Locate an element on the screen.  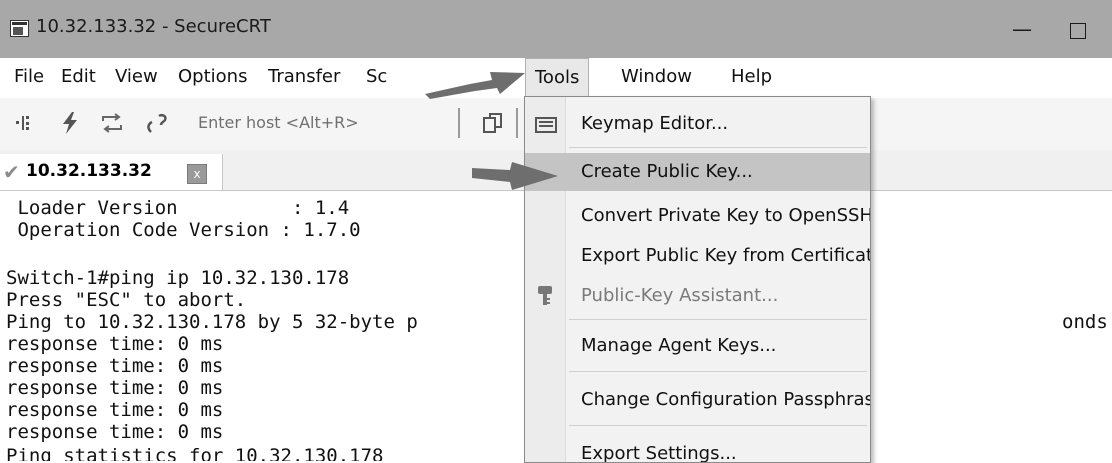
close-tab-button: x is located at coordinates (197, 174).